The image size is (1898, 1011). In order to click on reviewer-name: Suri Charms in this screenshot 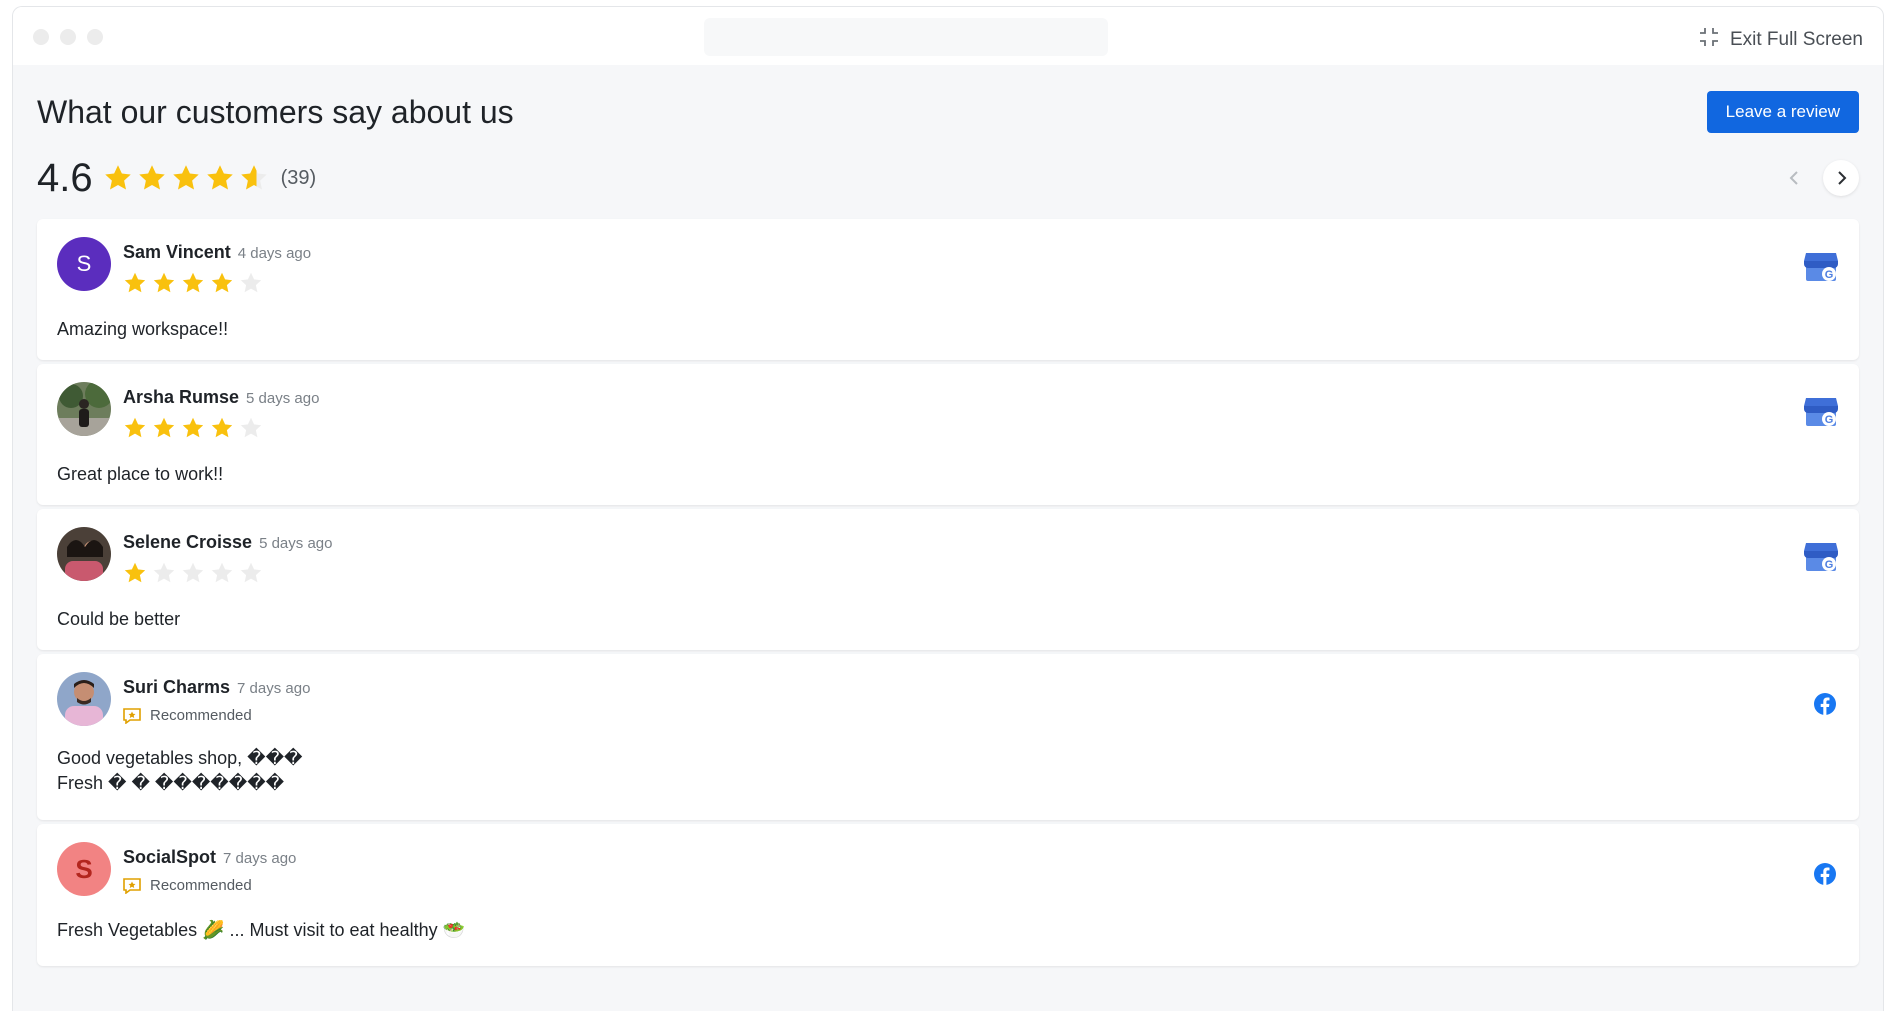, I will do `click(177, 687)`.